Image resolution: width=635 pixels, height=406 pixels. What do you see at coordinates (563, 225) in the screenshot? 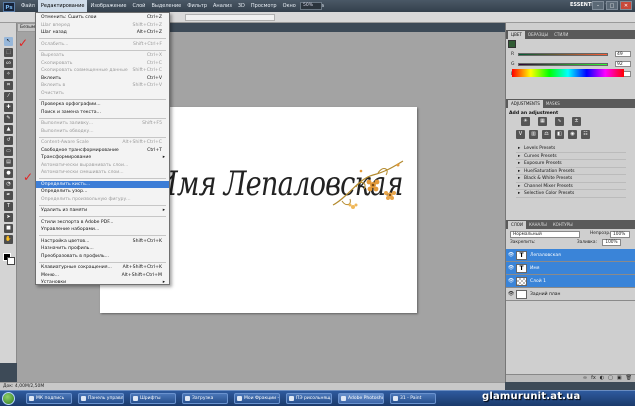
I see `panel-tab-2: КОНТУРЫ` at bounding box center [563, 225].